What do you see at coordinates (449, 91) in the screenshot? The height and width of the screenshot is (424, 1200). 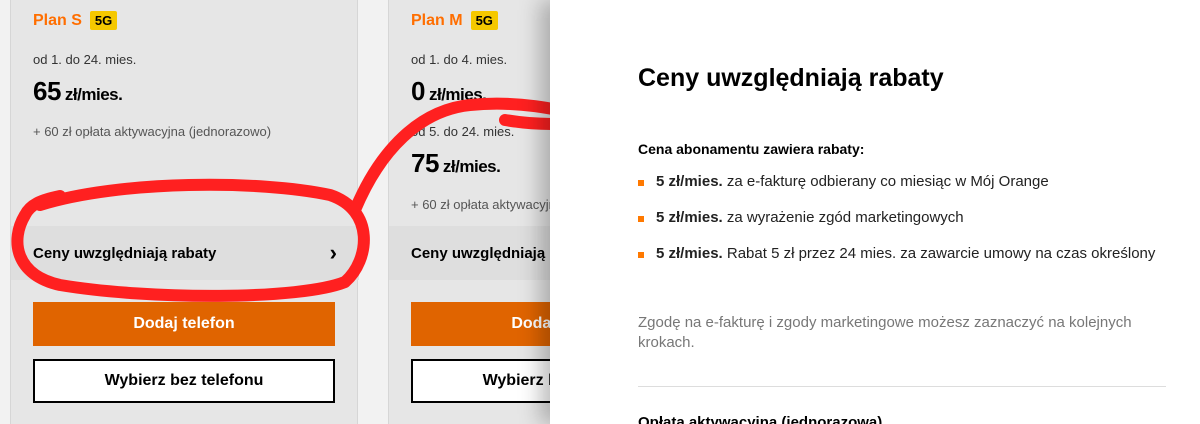 I see `price-value: 0 zł/mies.` at bounding box center [449, 91].